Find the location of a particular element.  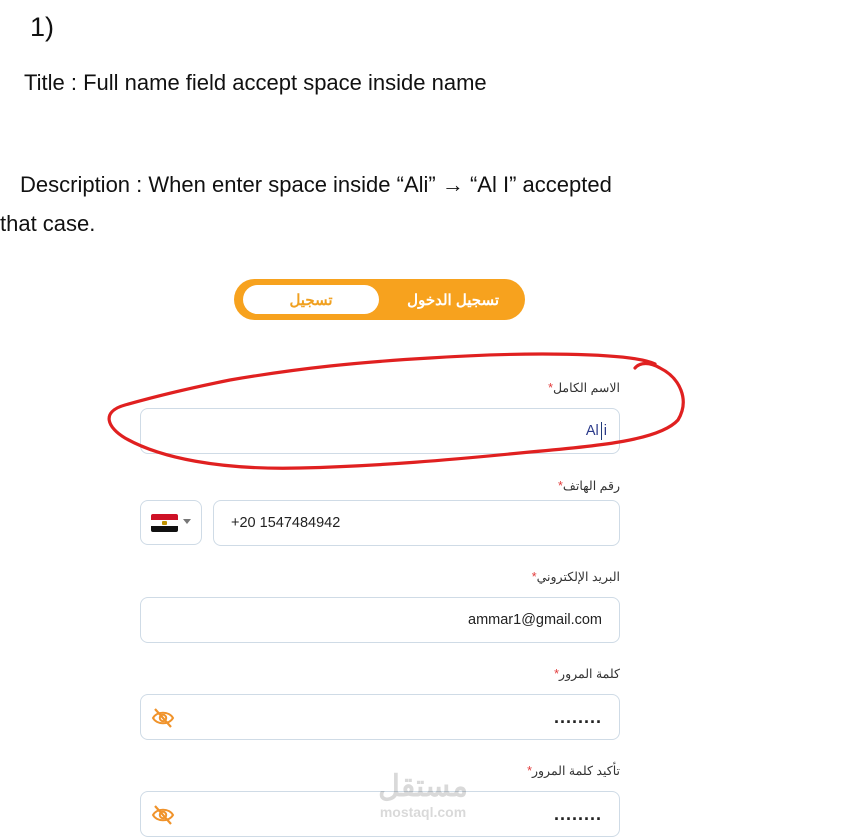

bug-description-line-2: that case. is located at coordinates (48, 223).